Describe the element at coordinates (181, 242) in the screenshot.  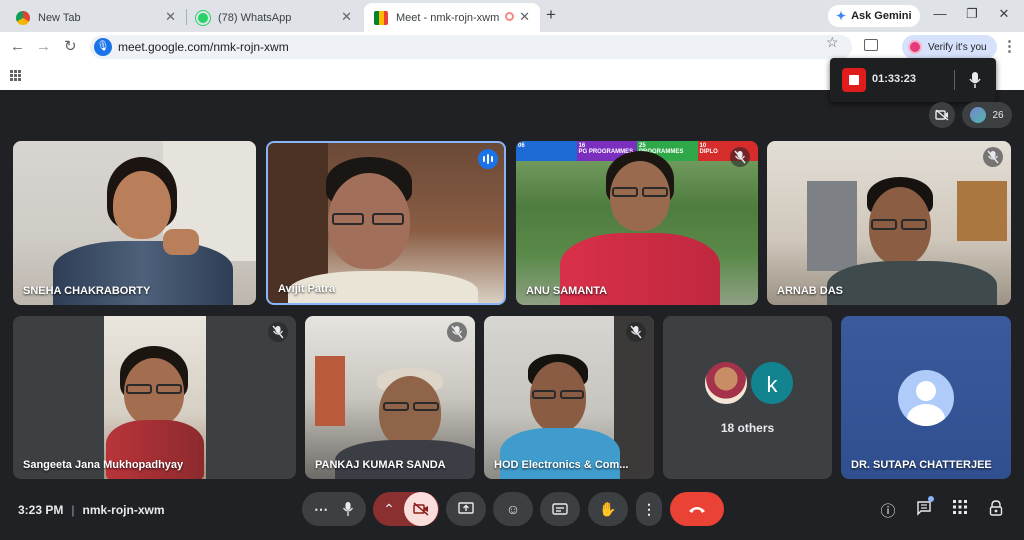
I see `participant-hand` at that location.